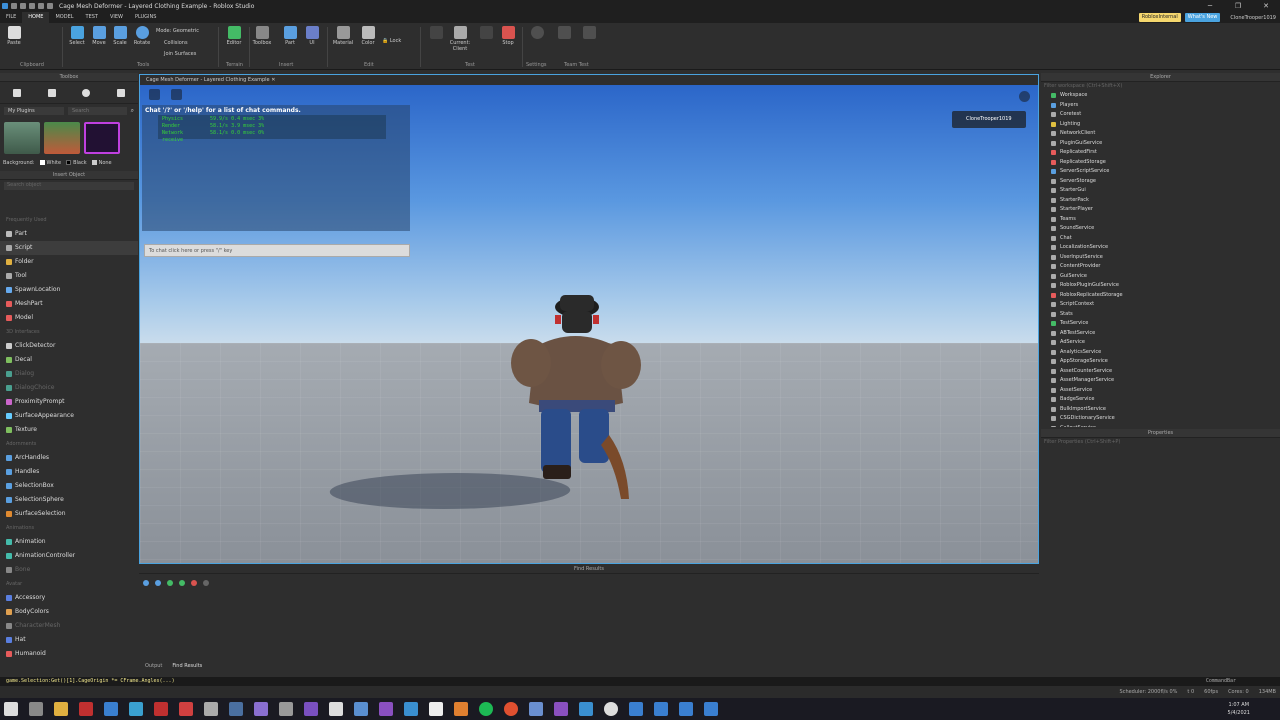  I want to click on insert-object-item: ProximityPrompt, so click(69, 402).